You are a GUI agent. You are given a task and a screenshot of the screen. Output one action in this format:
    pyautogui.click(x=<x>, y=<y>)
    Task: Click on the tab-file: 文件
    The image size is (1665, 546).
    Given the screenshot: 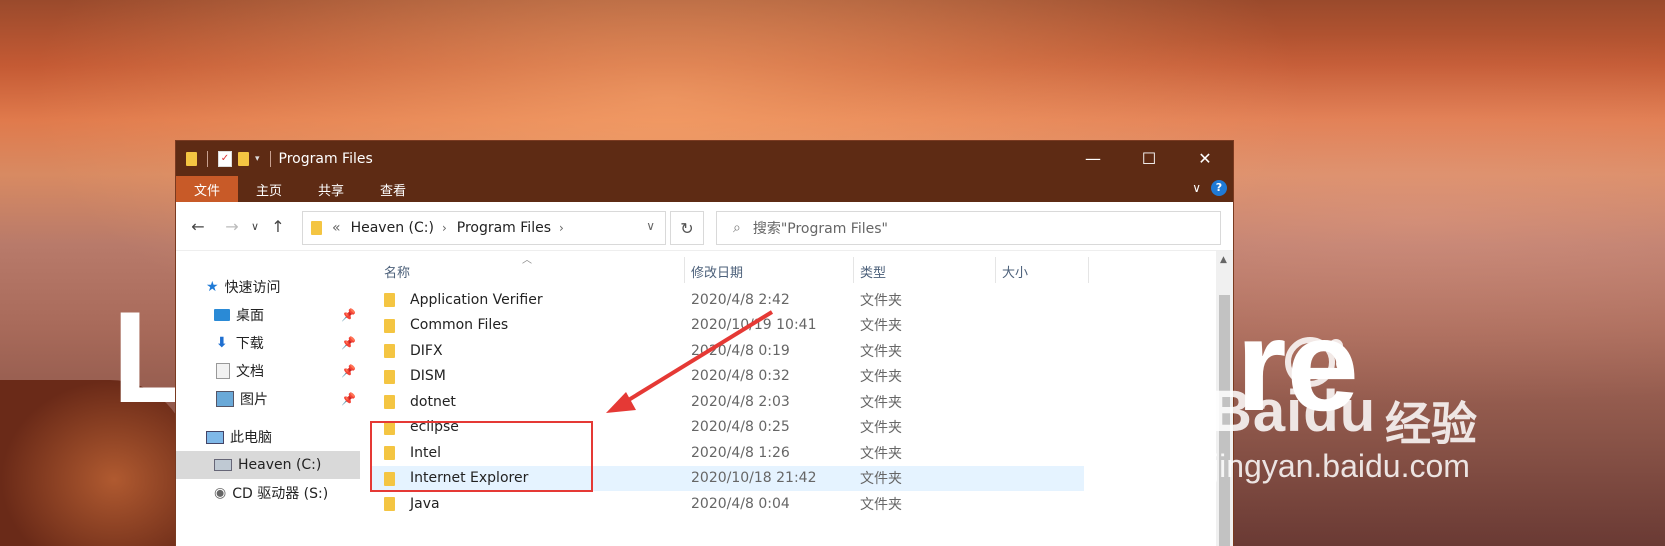 What is the action you would take?
    pyautogui.click(x=207, y=189)
    